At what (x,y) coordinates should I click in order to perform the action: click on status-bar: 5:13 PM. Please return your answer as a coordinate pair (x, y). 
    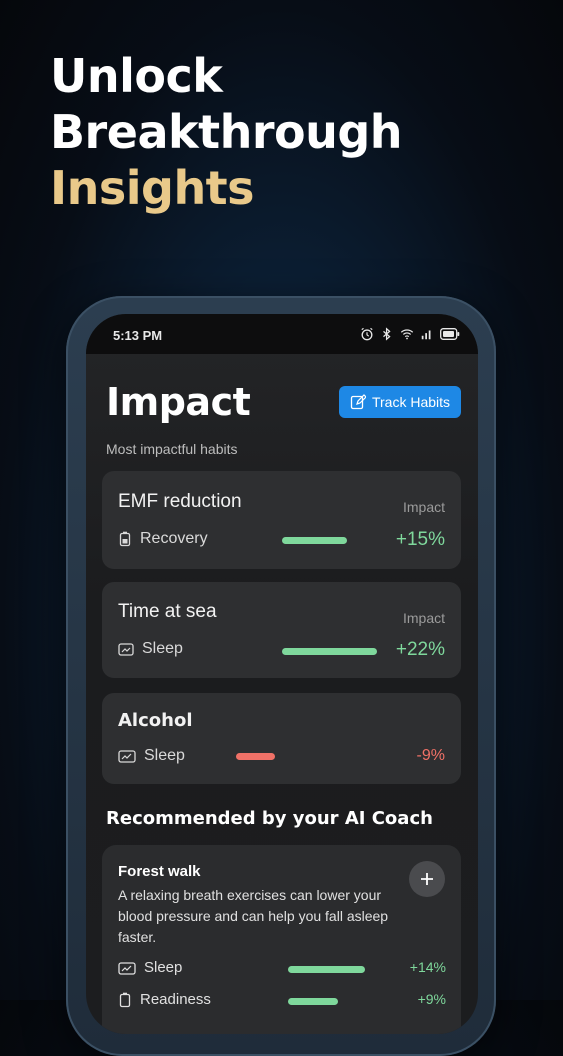
    Looking at the image, I should click on (282, 334).